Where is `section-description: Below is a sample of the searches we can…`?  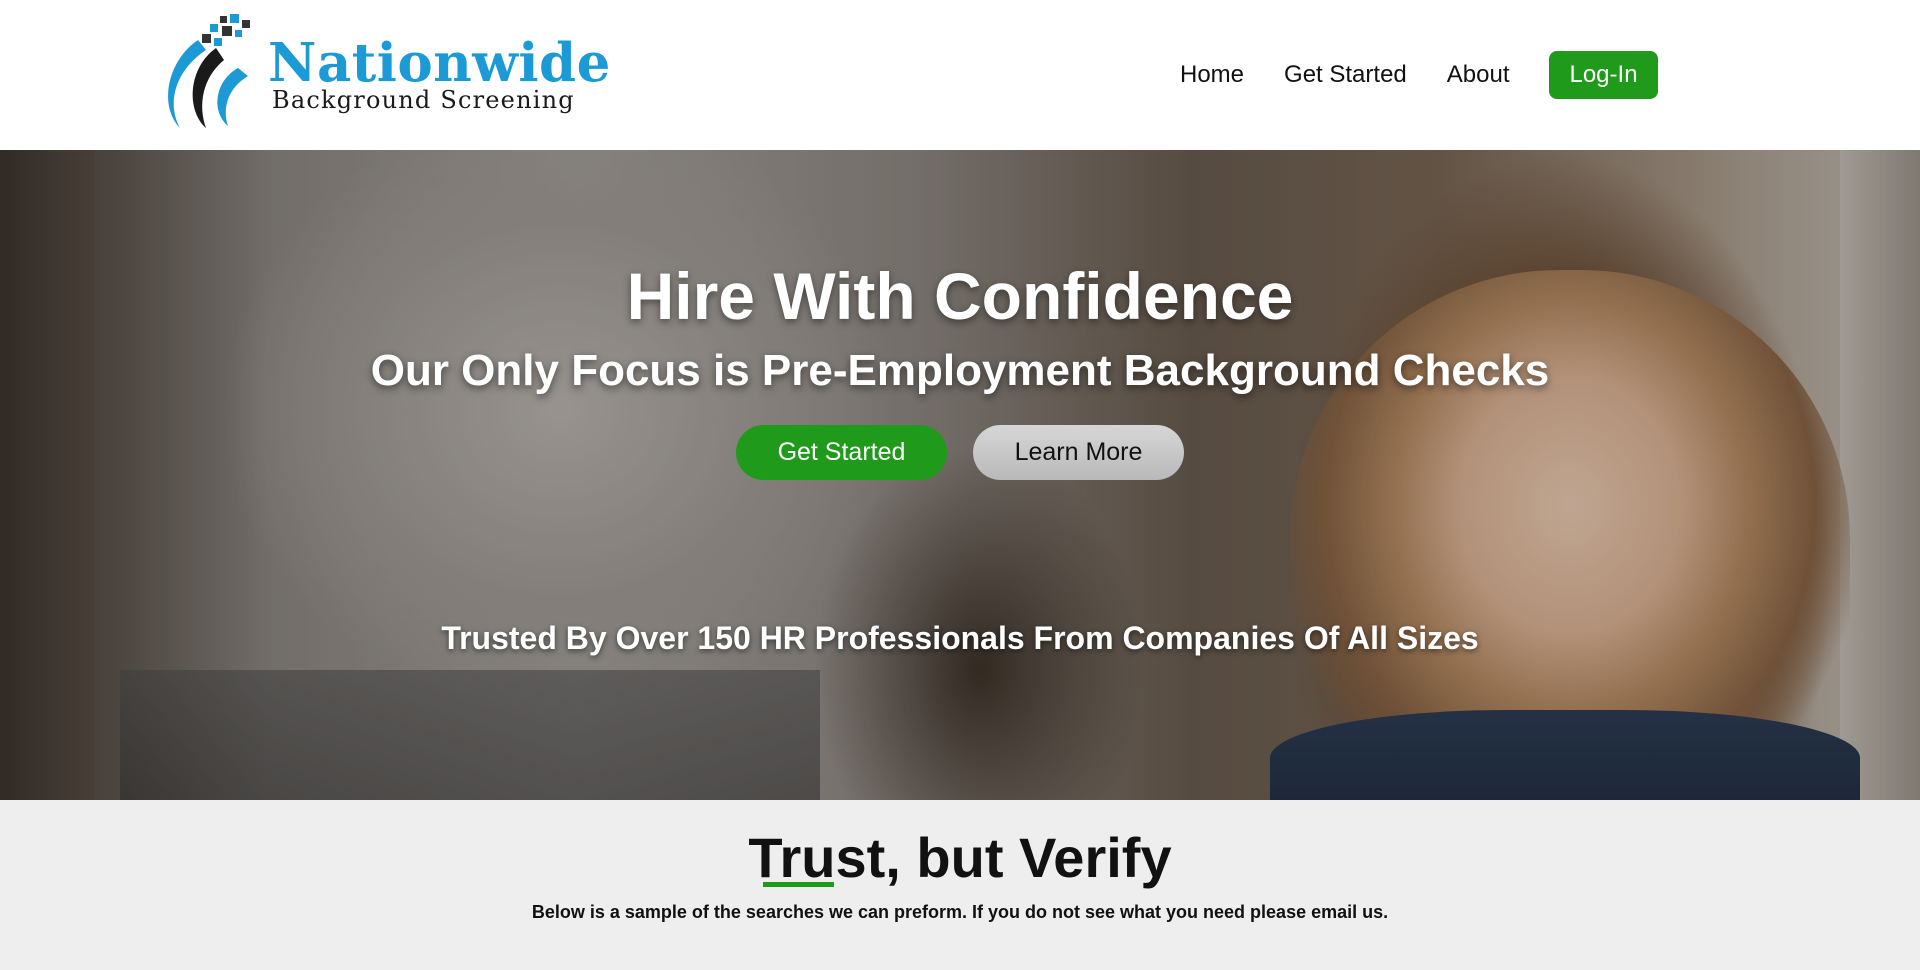
section-description: Below is a sample of the searches we can… is located at coordinates (960, 912).